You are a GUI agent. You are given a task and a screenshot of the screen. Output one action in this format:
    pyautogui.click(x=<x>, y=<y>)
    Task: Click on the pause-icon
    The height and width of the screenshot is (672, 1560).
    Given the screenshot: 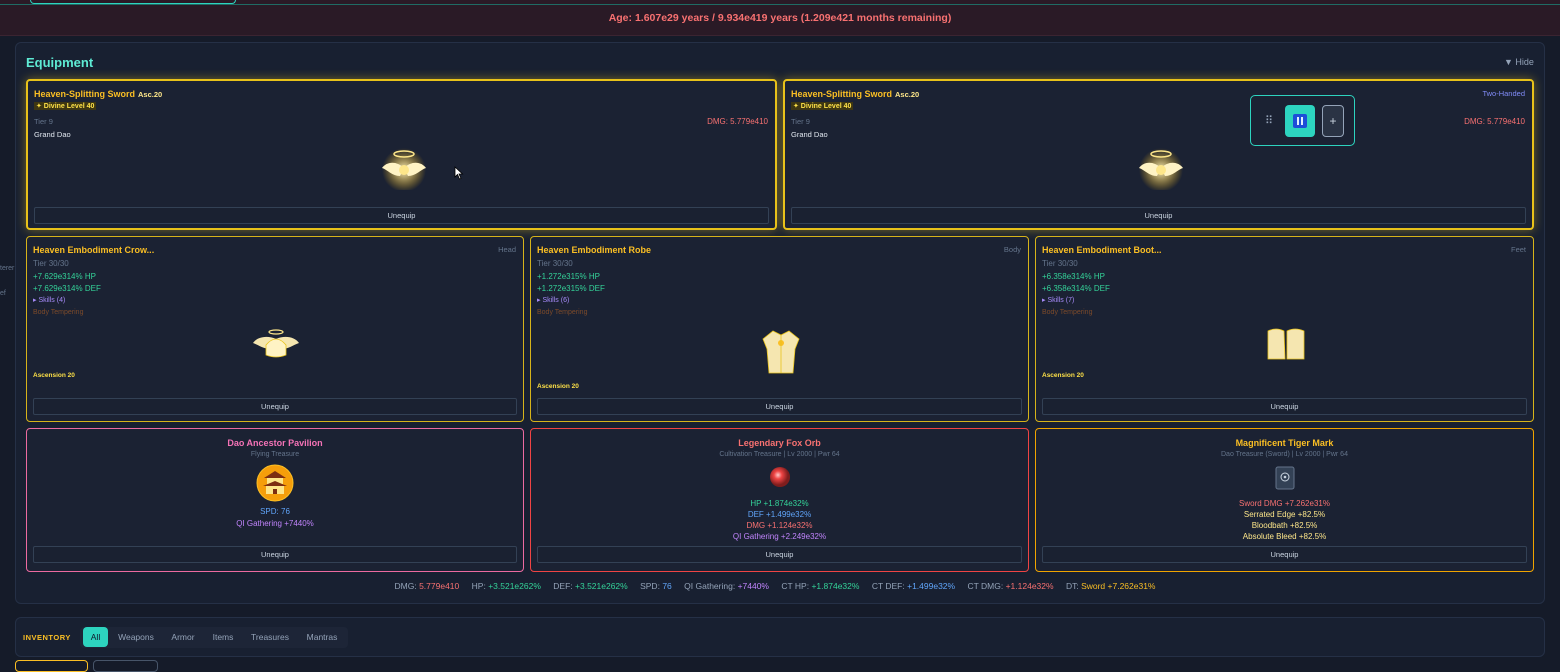 What is the action you would take?
    pyautogui.click(x=1300, y=121)
    